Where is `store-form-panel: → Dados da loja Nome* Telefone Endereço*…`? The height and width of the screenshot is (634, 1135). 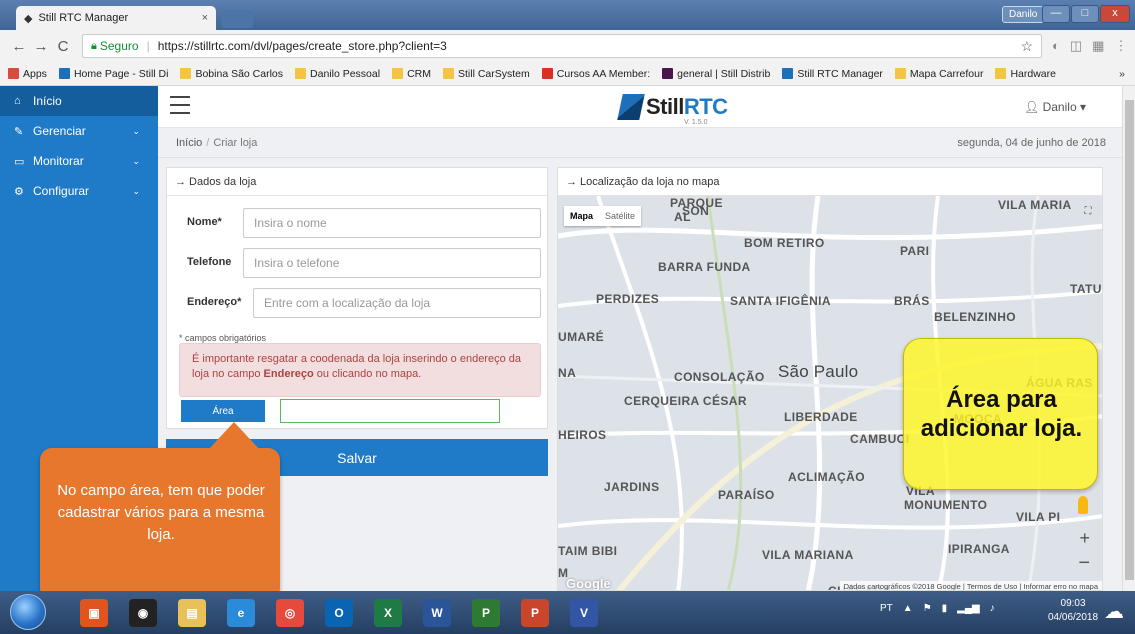
store-form-panel: → Dados da loja Nome* Telefone Endereço*… is located at coordinates (357, 298).